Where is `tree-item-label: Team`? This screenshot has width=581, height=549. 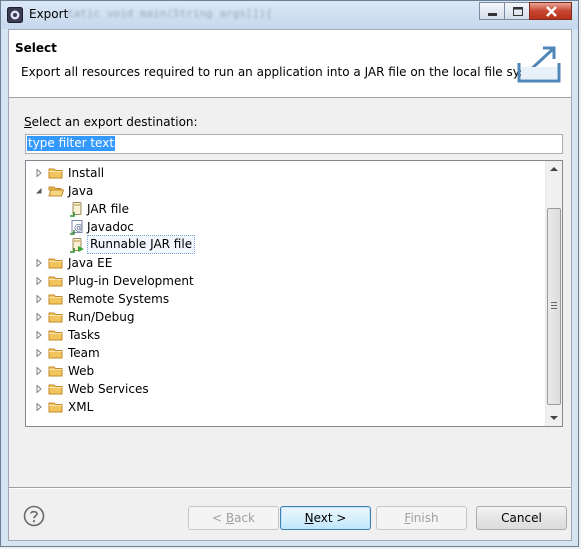 tree-item-label: Team is located at coordinates (84, 353).